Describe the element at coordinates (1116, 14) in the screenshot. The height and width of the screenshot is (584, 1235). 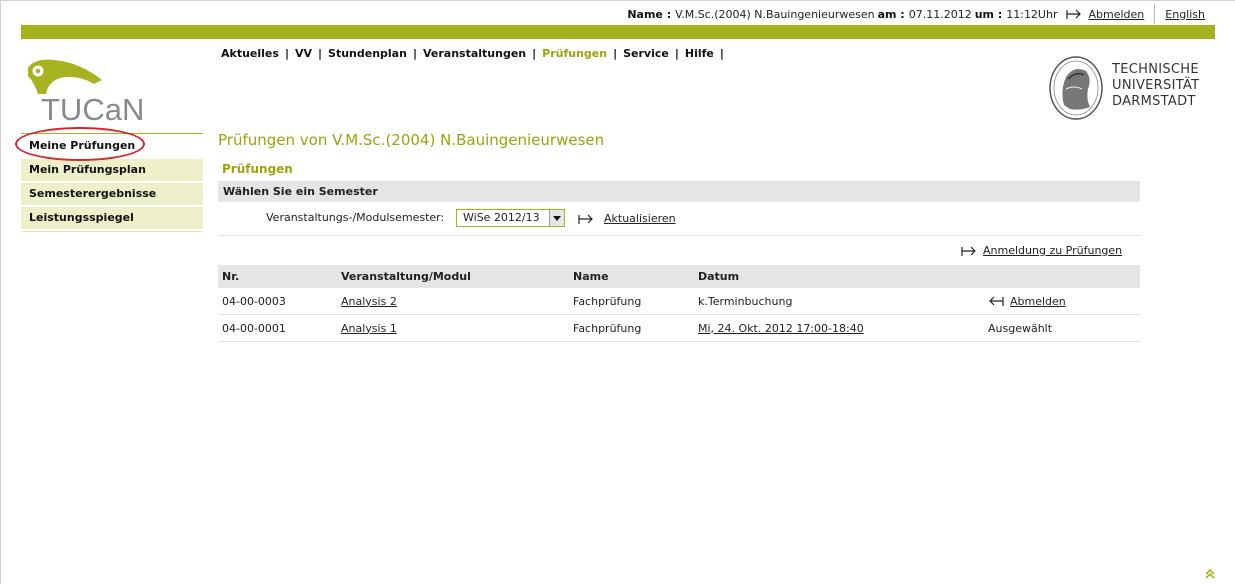
I see `logout-label: Abmelden` at that location.